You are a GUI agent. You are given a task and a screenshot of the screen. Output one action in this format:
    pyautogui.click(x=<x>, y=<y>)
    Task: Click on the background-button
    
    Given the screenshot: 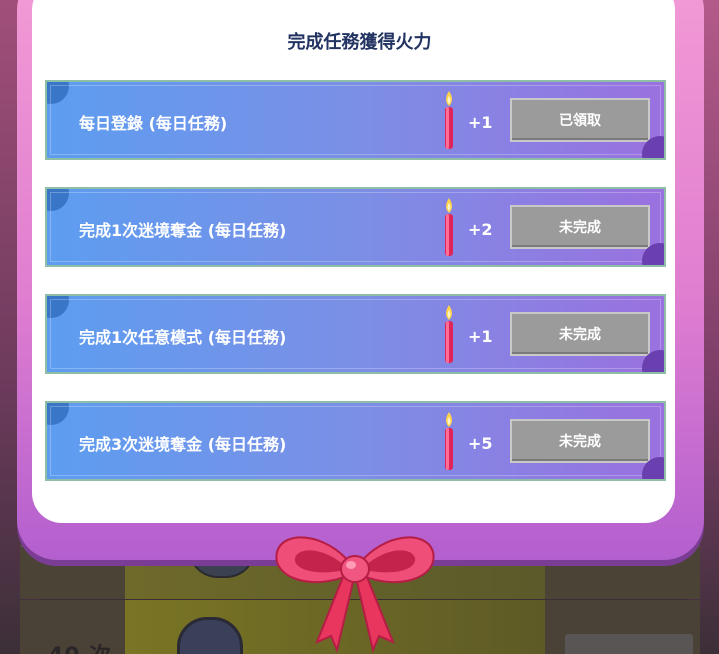 What is the action you would take?
    pyautogui.click(x=629, y=644)
    